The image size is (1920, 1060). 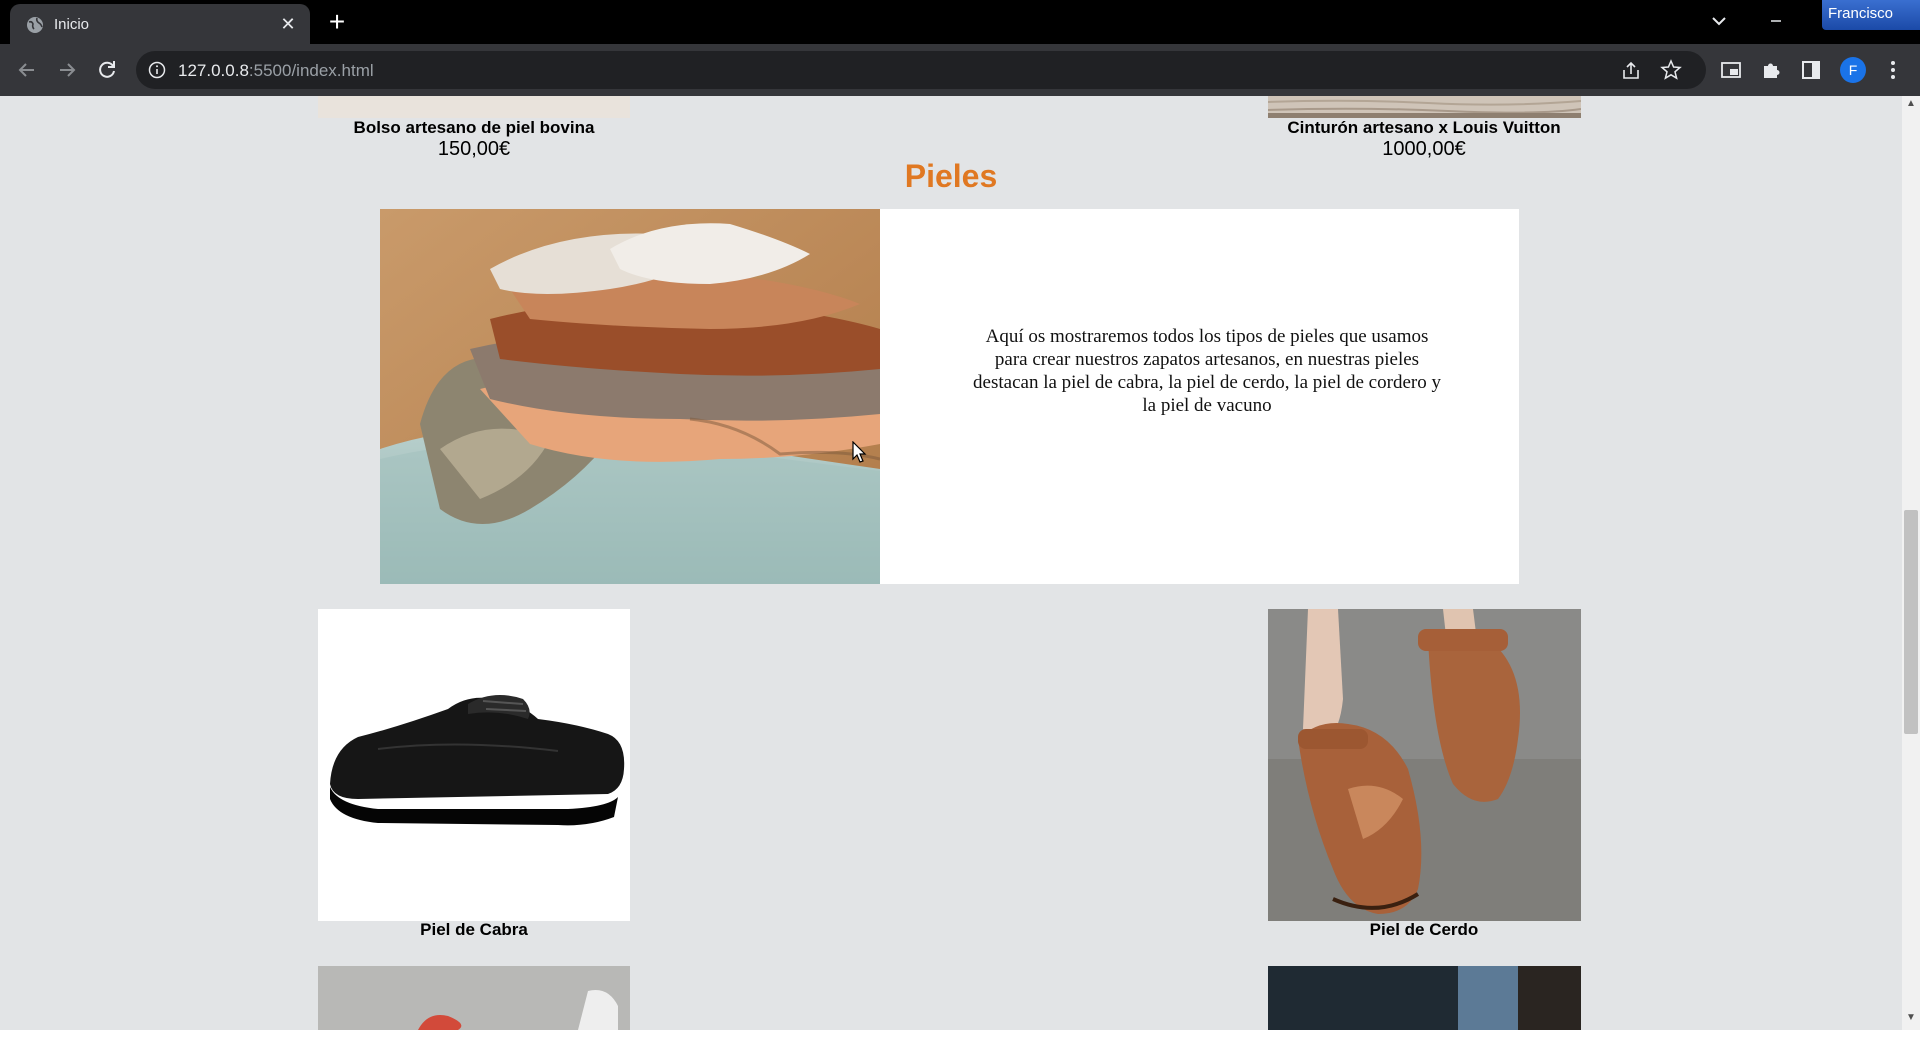 I want to click on leather-swatches-image, so click(x=630, y=396).